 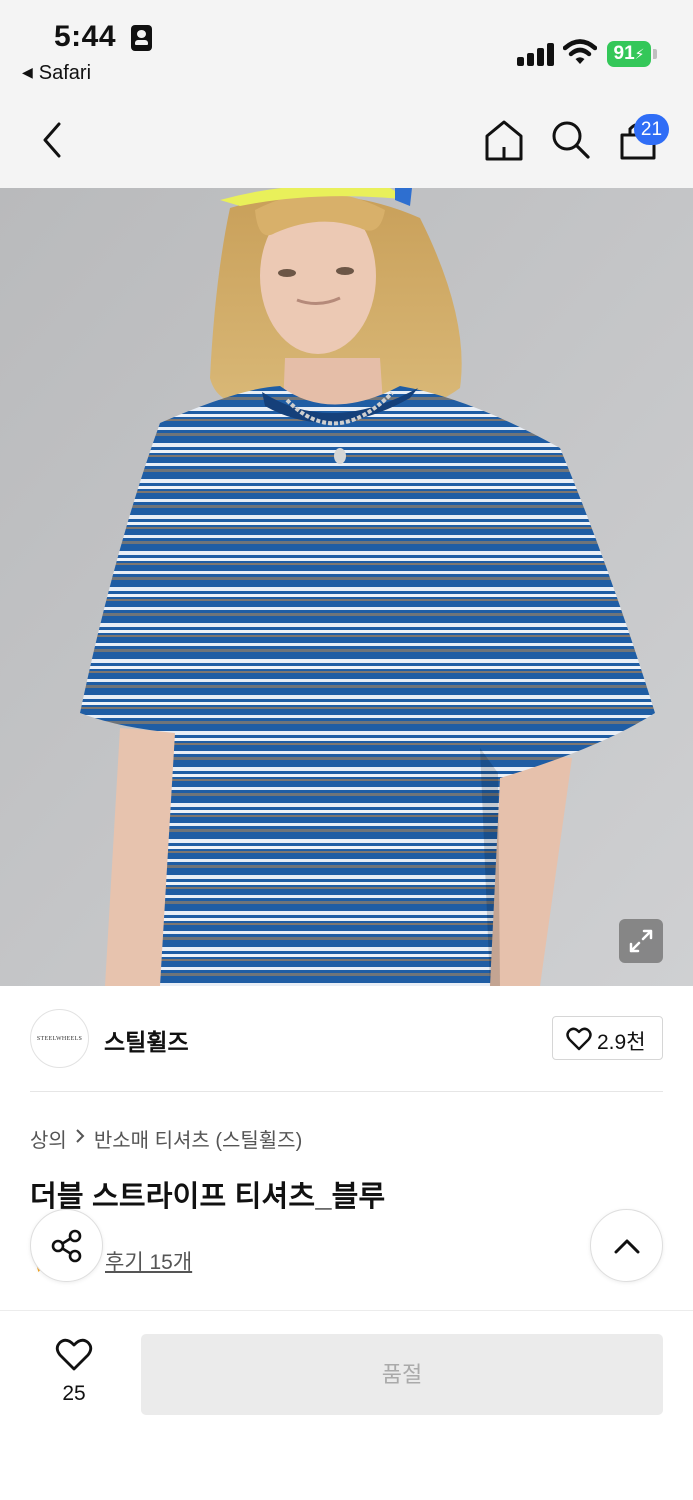 What do you see at coordinates (208, 1197) in the screenshot?
I see `product-title: 더블 스트라이프 티셔츠_블루` at bounding box center [208, 1197].